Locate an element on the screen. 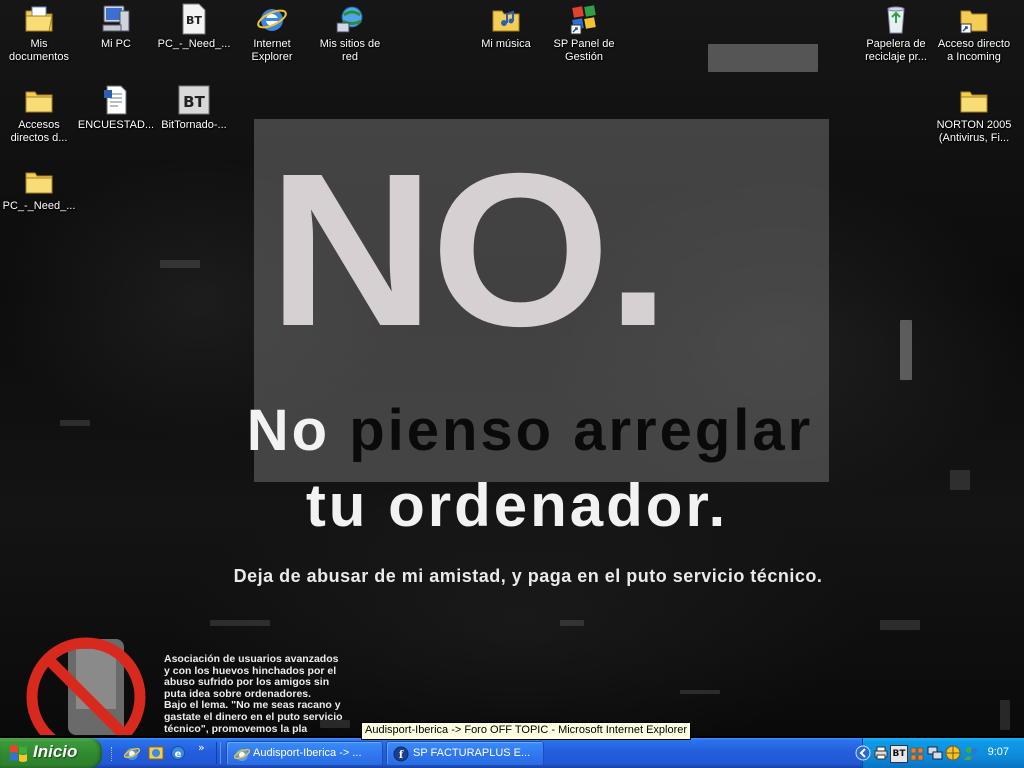 This screenshot has width=1024, height=768. line1-light-text: No is located at coordinates (298, 430).